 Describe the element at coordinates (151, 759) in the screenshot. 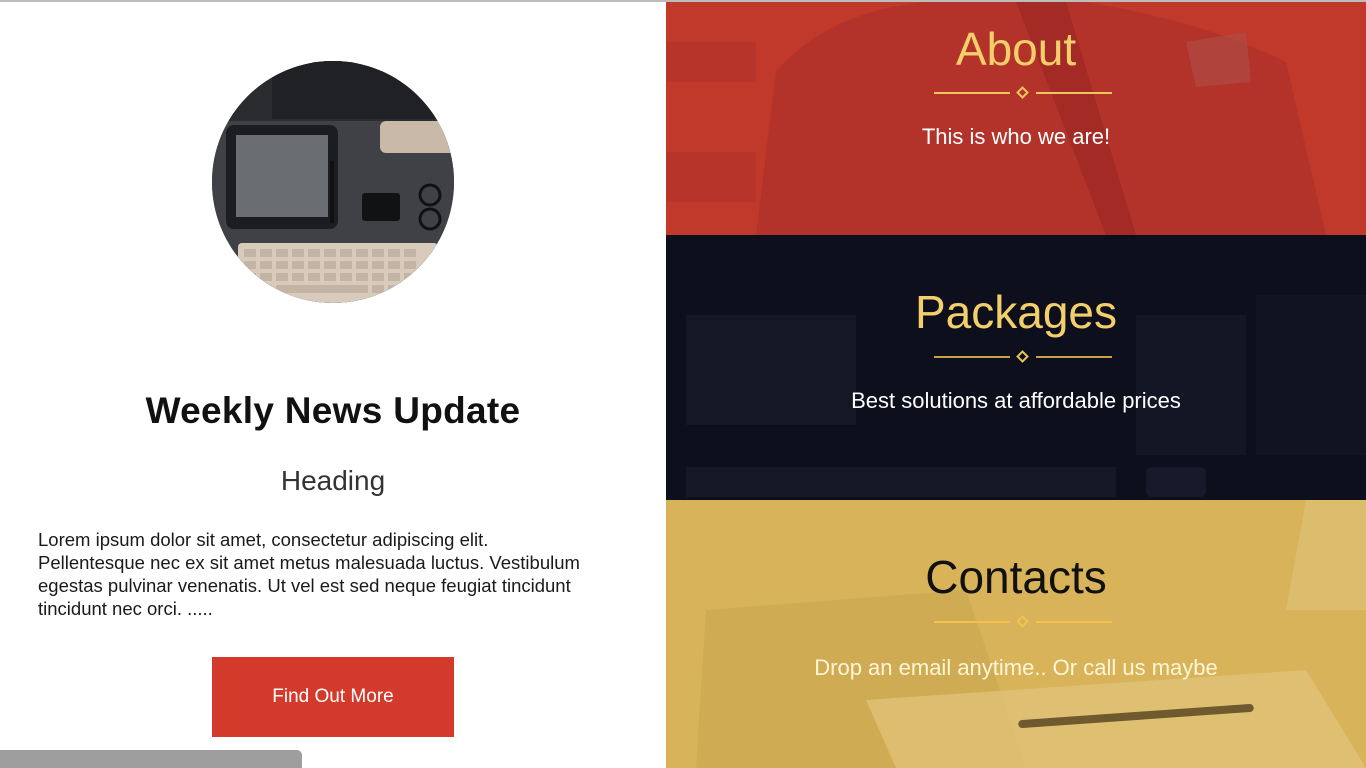

I see `horizontal-scrollbar` at that location.